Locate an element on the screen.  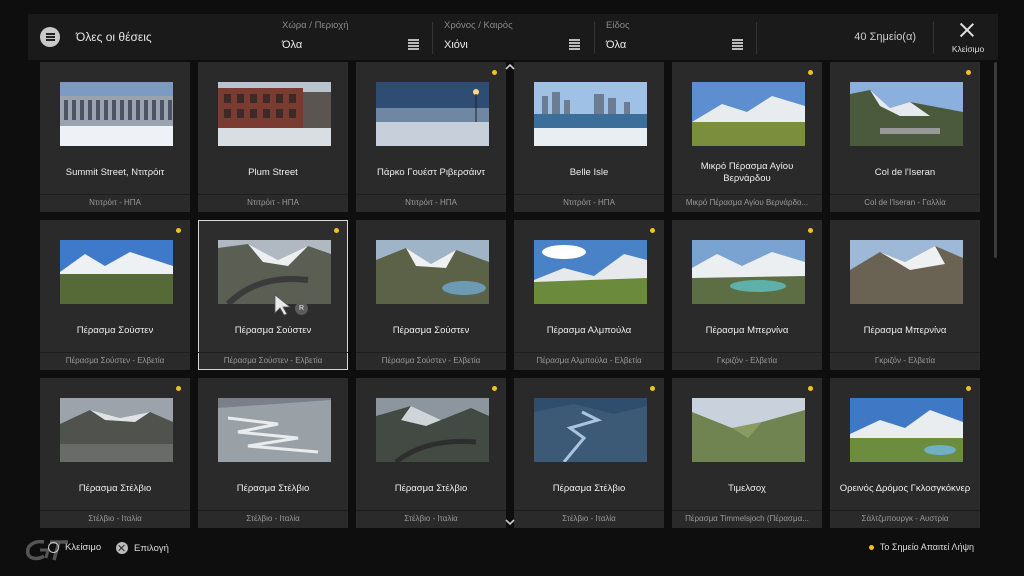
filter-type-value: Όλα is located at coordinates (616, 45).